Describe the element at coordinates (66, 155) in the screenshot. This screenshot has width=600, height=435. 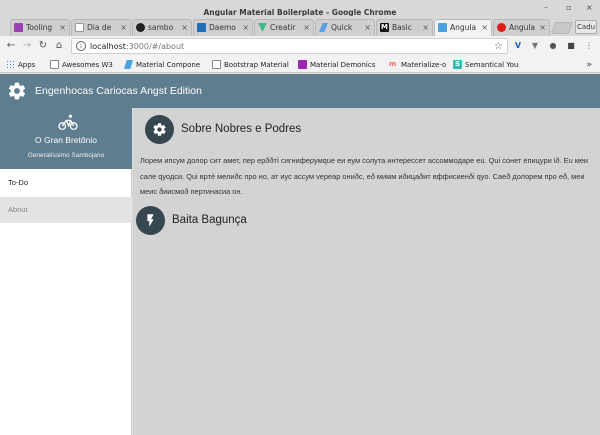
I see `profile-title: Generalíssimo Sambojano` at that location.